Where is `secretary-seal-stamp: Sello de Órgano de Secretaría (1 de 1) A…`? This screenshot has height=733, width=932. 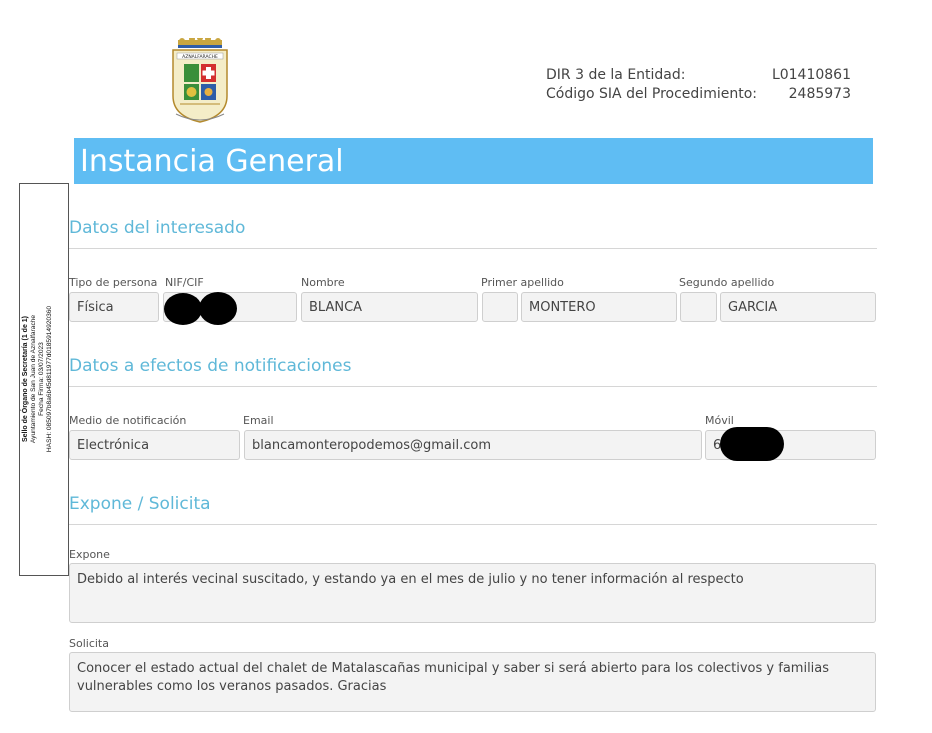
secretary-seal-stamp: Sello de Órgano de Secretaría (1 de 1) A… is located at coordinates (44, 379).